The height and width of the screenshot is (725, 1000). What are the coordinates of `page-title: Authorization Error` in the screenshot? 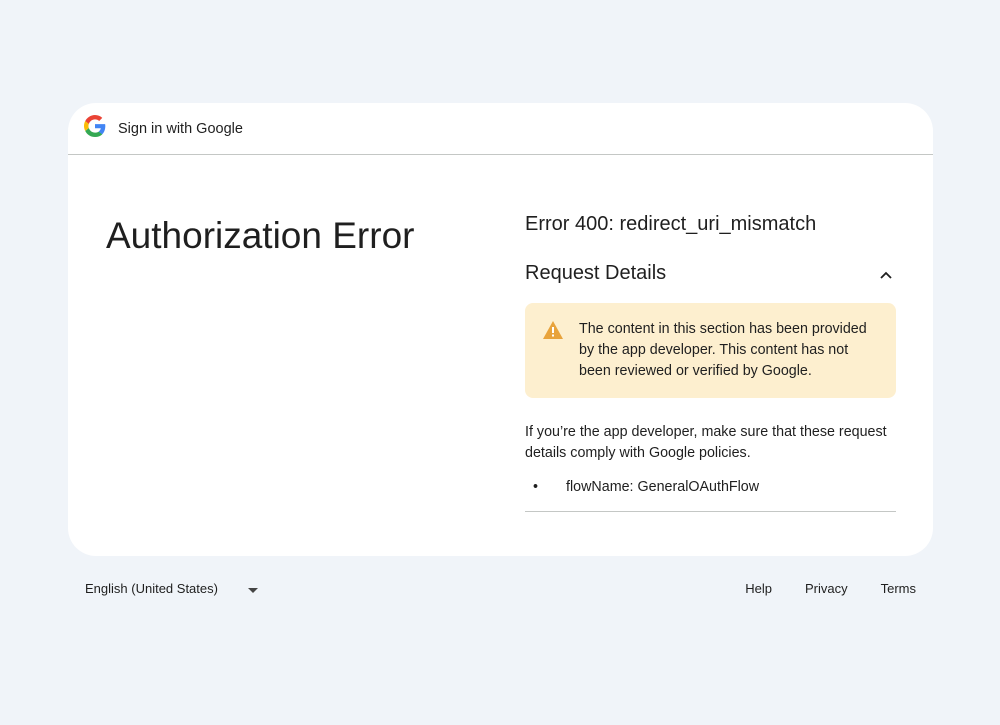 It's located at (260, 235).